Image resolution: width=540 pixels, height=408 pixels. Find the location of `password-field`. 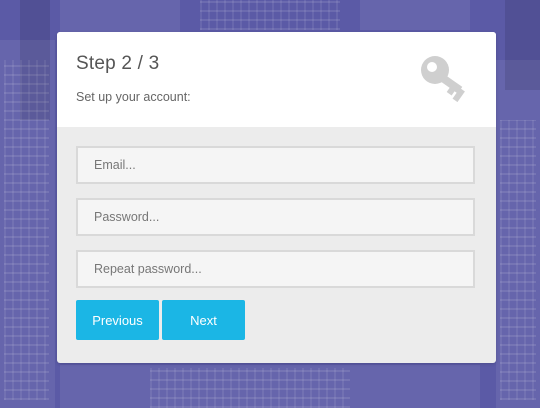

password-field is located at coordinates (275, 217).